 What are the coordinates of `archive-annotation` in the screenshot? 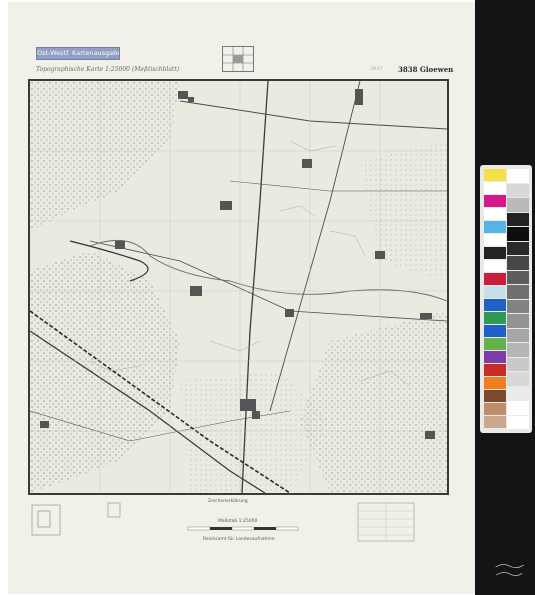 It's located at (511, 572).